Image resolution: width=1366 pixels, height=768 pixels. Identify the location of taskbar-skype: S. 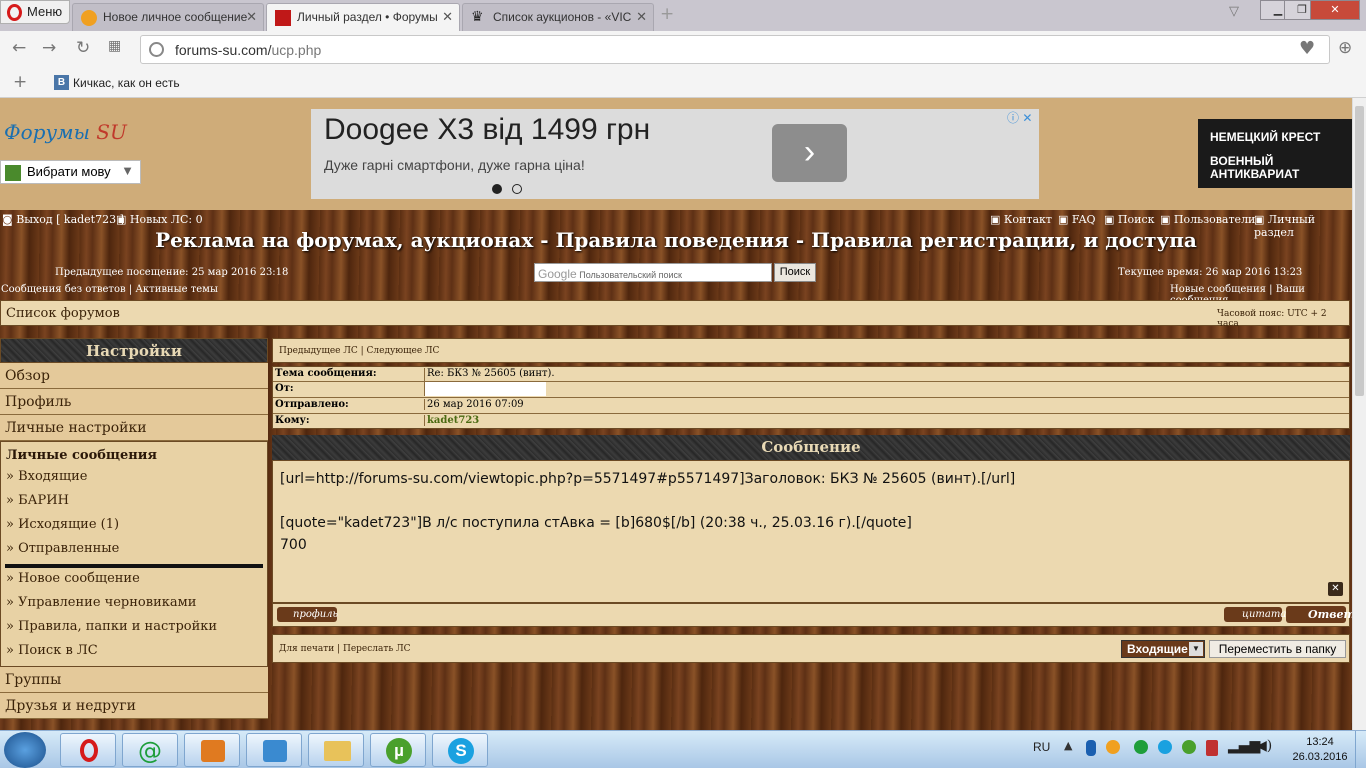
(460, 750).